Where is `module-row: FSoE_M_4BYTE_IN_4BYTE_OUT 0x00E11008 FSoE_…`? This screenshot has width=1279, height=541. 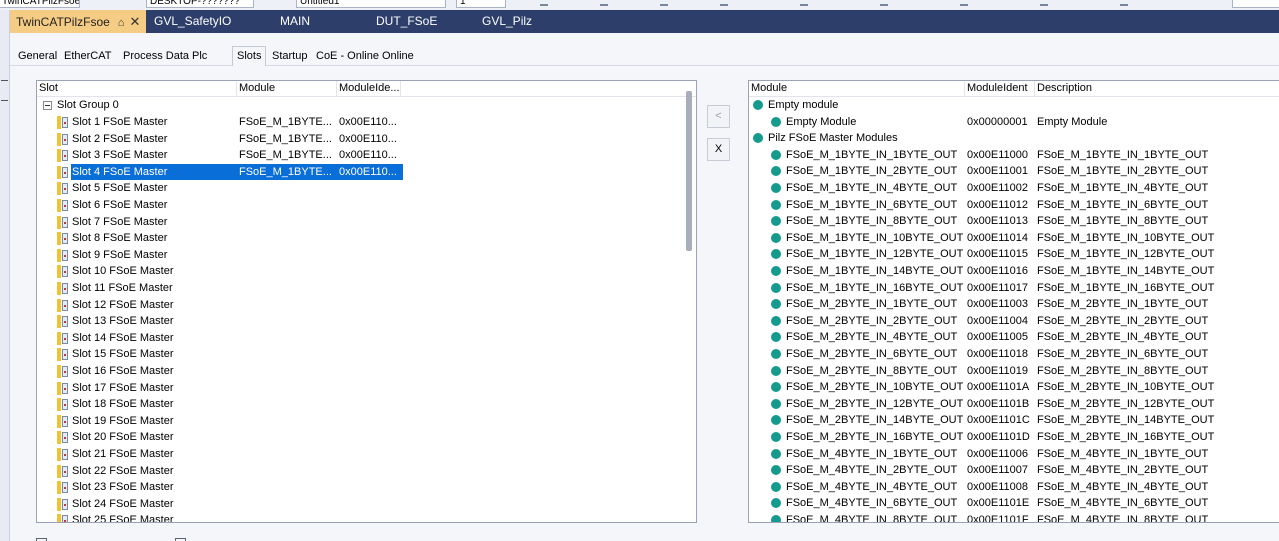
module-row: FSoE_M_4BYTE_IN_4BYTE_OUT 0x00E11008 FSoE_… is located at coordinates (1014, 487).